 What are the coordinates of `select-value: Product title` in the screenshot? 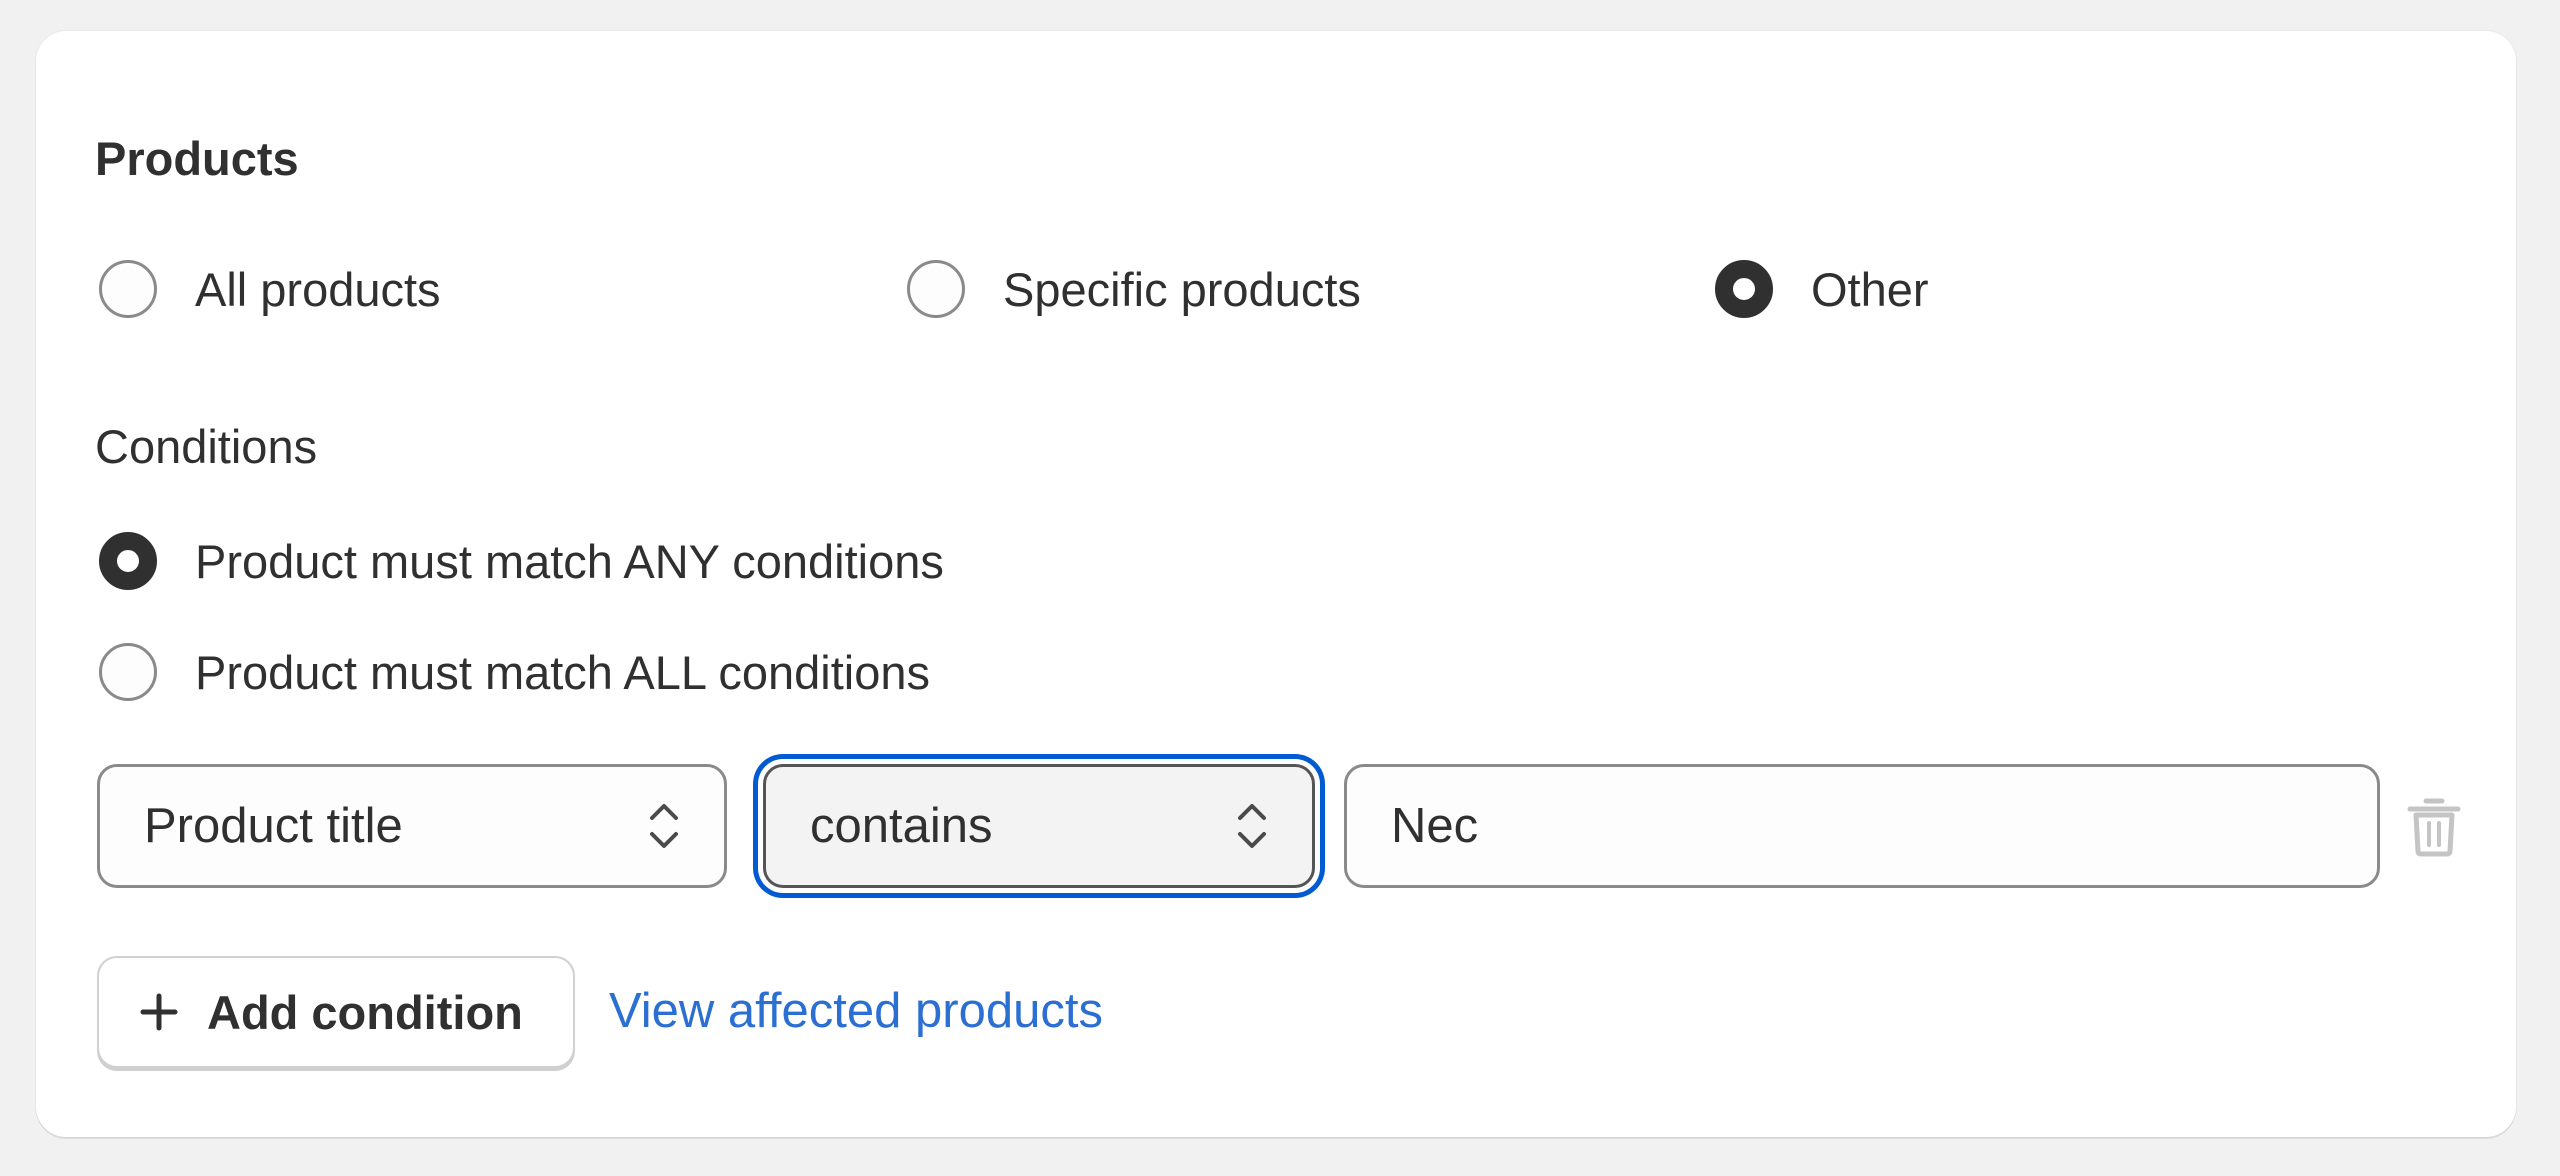 It's located at (273, 826).